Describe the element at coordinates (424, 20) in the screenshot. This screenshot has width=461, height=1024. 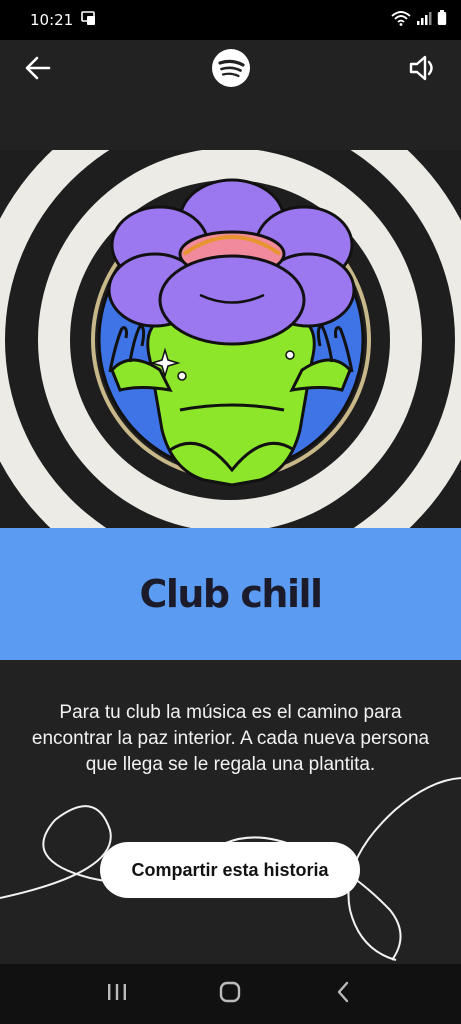
I see `signal-icon` at that location.